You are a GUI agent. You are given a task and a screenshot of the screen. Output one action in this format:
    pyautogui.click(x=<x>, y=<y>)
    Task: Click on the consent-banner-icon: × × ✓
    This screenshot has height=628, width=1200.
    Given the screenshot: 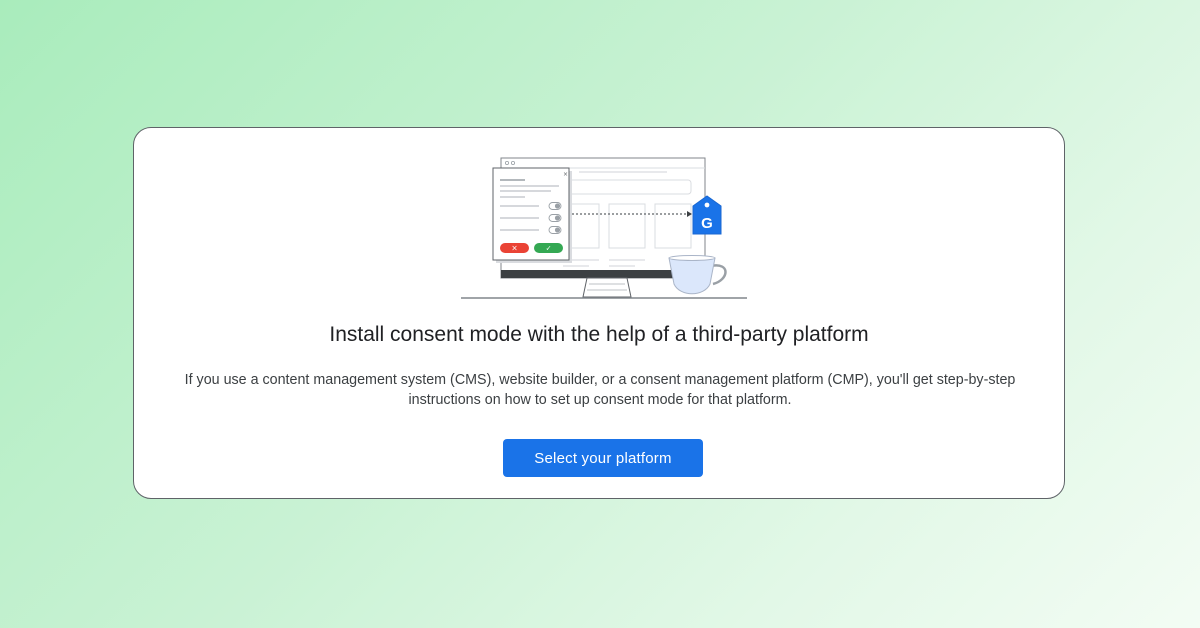 What is the action you would take?
    pyautogui.click(x=532, y=215)
    